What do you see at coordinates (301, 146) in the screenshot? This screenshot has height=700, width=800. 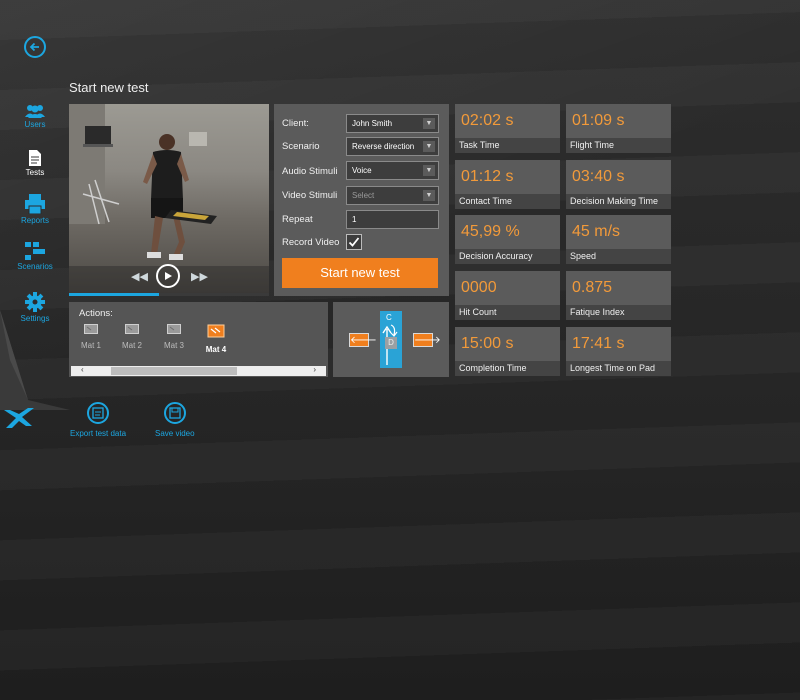 I see `scenario-label: Scenario` at bounding box center [301, 146].